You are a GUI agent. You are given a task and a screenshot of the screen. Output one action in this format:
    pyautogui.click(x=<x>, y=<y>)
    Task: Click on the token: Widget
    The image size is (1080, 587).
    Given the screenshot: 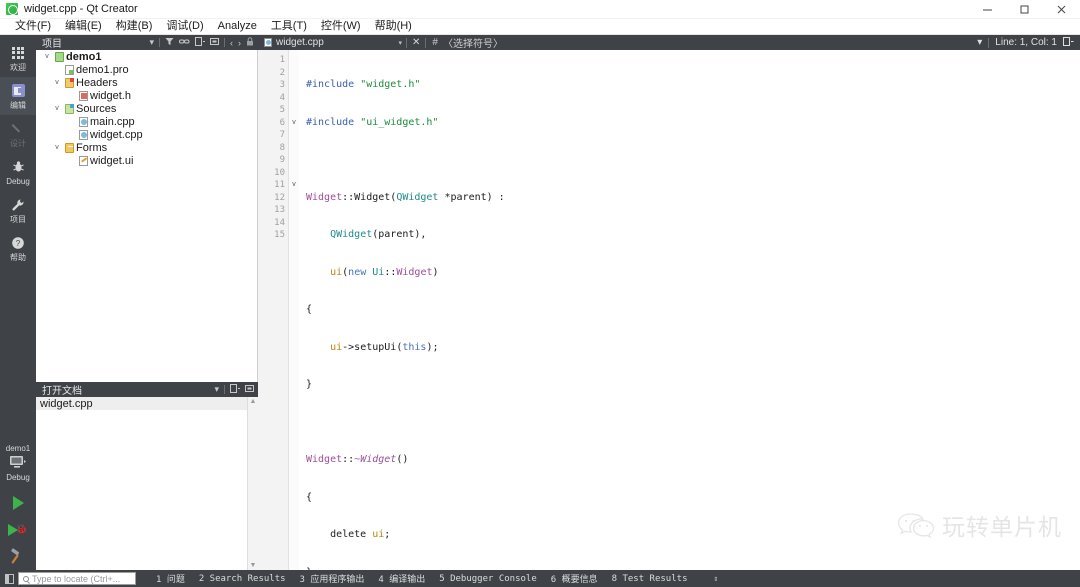 What is the action you would take?
    pyautogui.click(x=414, y=272)
    